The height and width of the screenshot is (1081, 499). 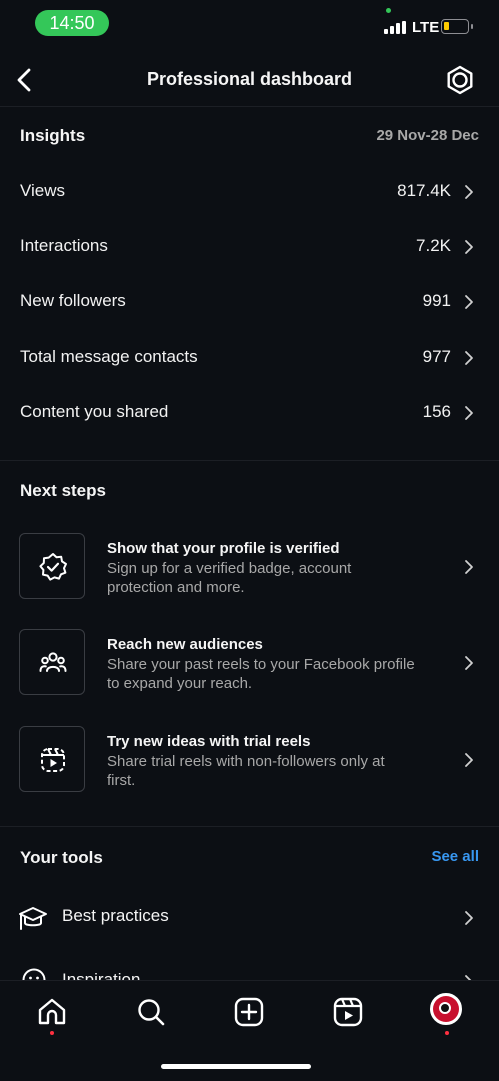 What do you see at coordinates (209, 741) in the screenshot?
I see `step-title: Try new ideas with trial reels` at bounding box center [209, 741].